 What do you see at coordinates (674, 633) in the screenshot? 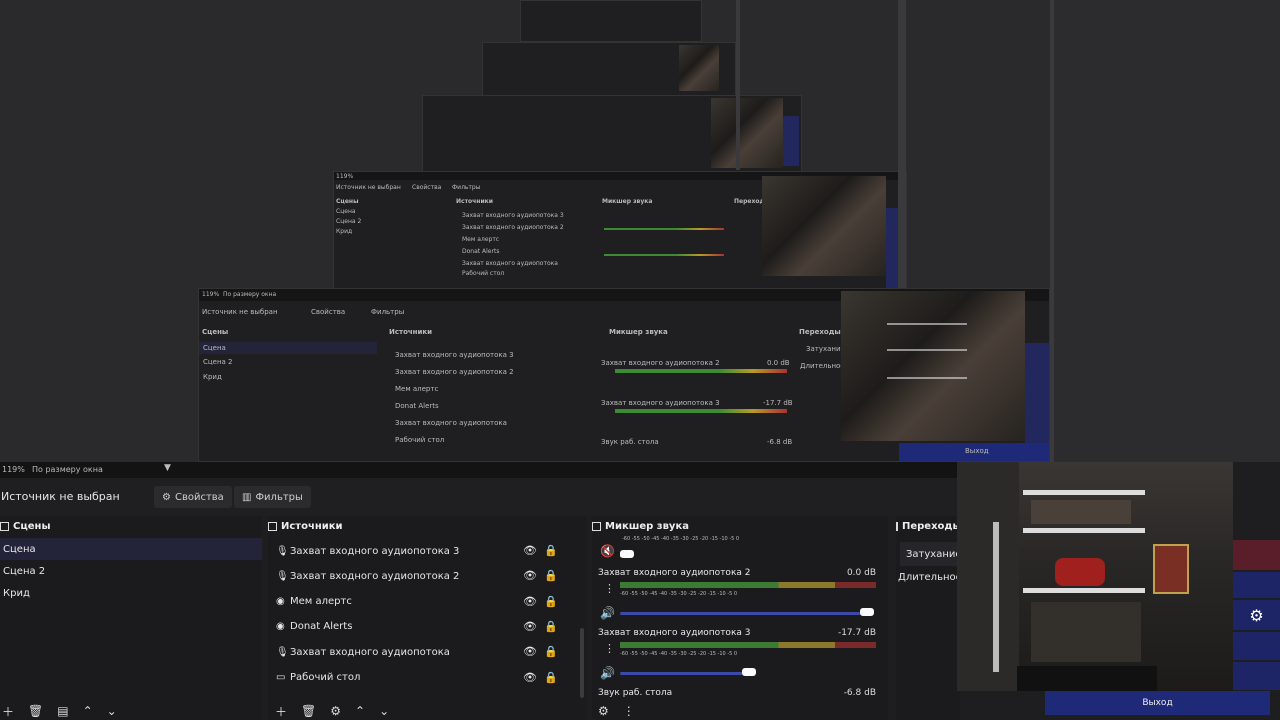
I see `mixer-channel-name: Захват входного аудиопотока 3` at bounding box center [674, 633].